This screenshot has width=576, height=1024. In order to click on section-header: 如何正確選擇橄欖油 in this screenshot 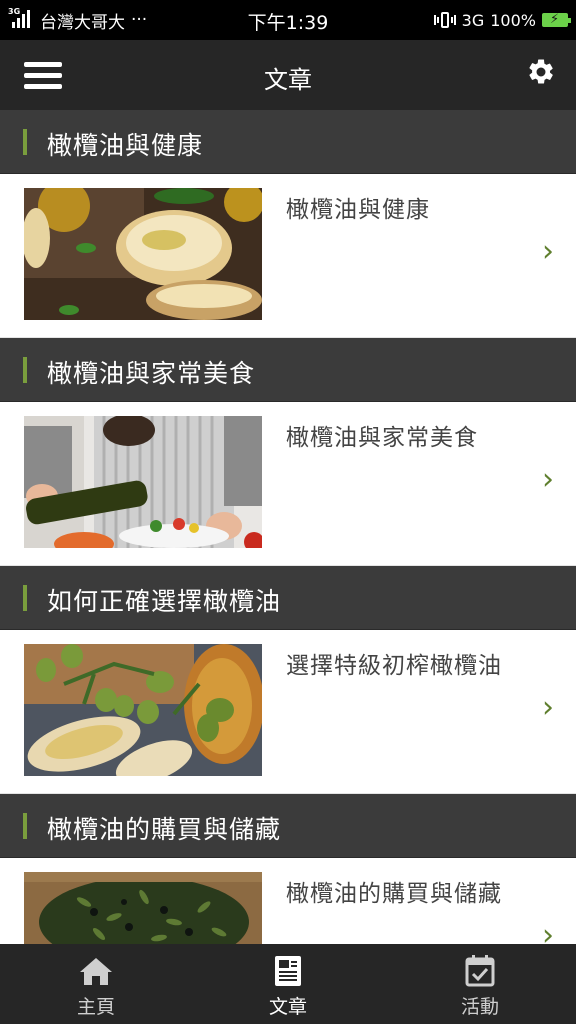, I will do `click(288, 598)`.